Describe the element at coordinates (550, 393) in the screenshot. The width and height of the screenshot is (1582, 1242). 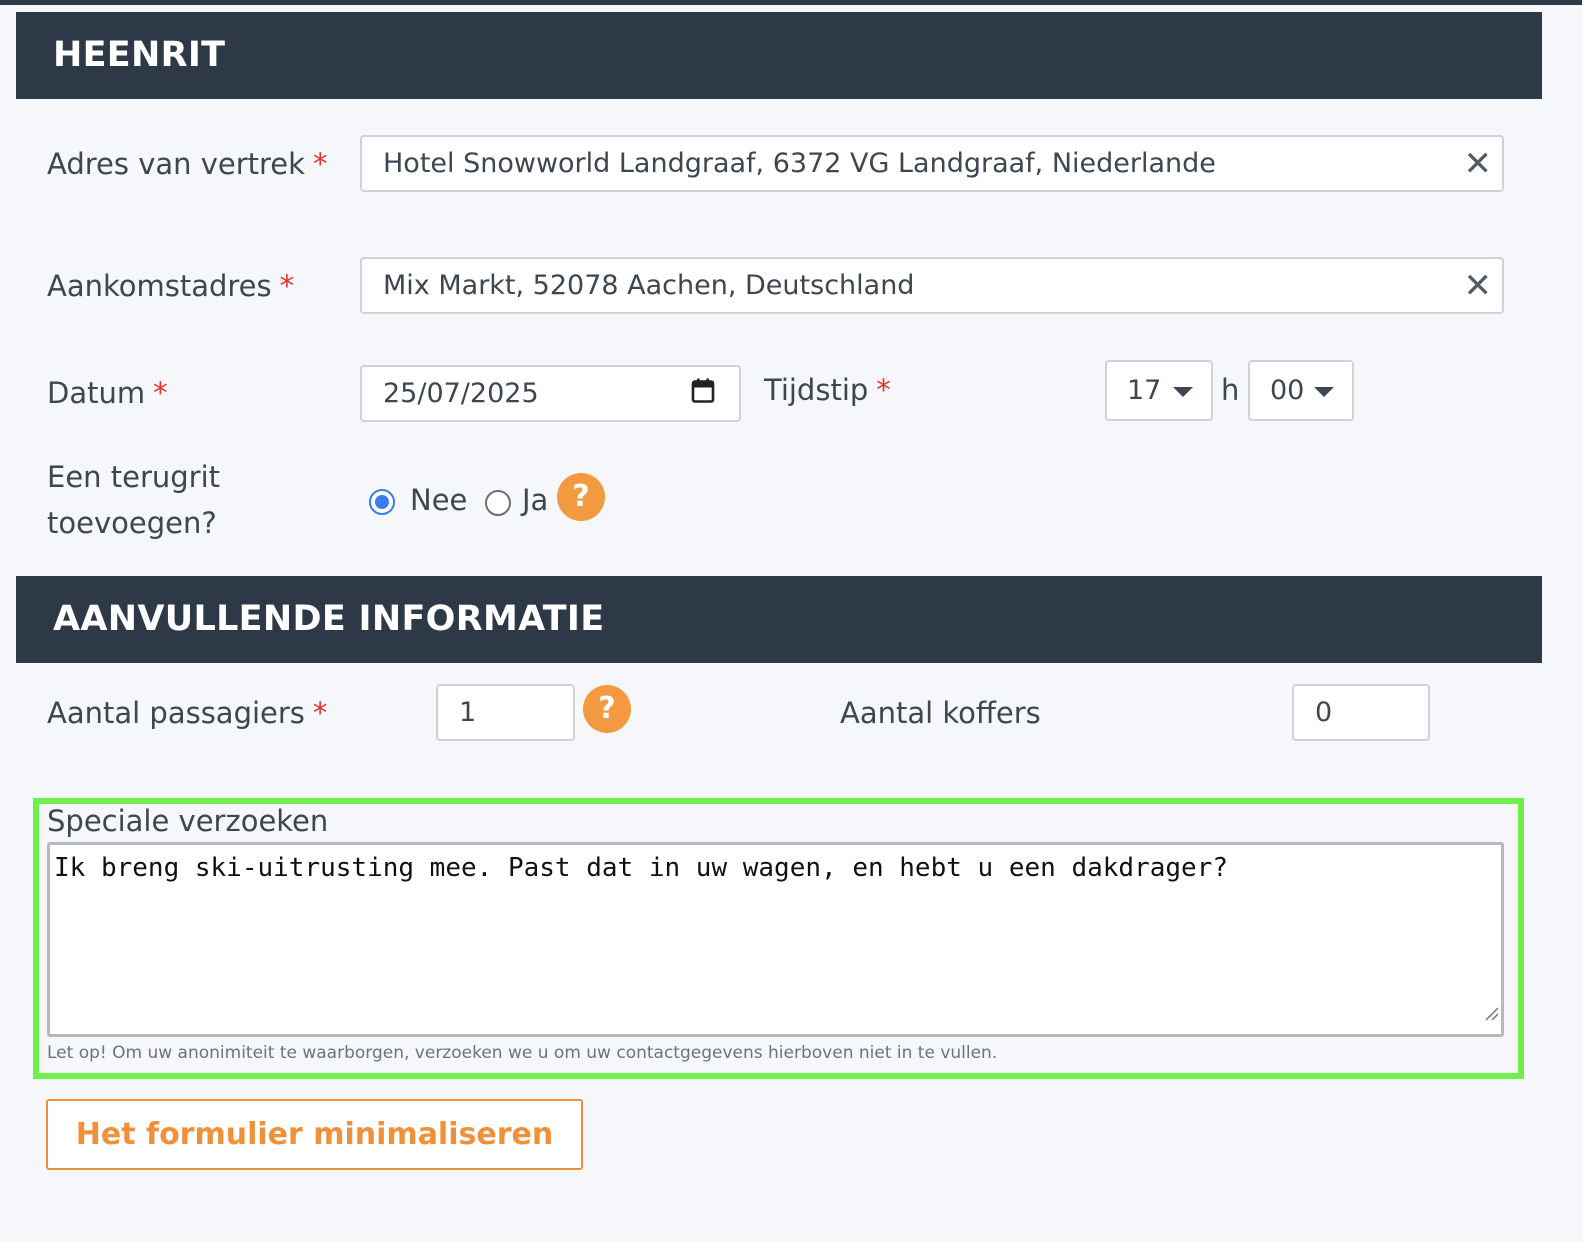
I see `date-input: 25/07/2025` at that location.